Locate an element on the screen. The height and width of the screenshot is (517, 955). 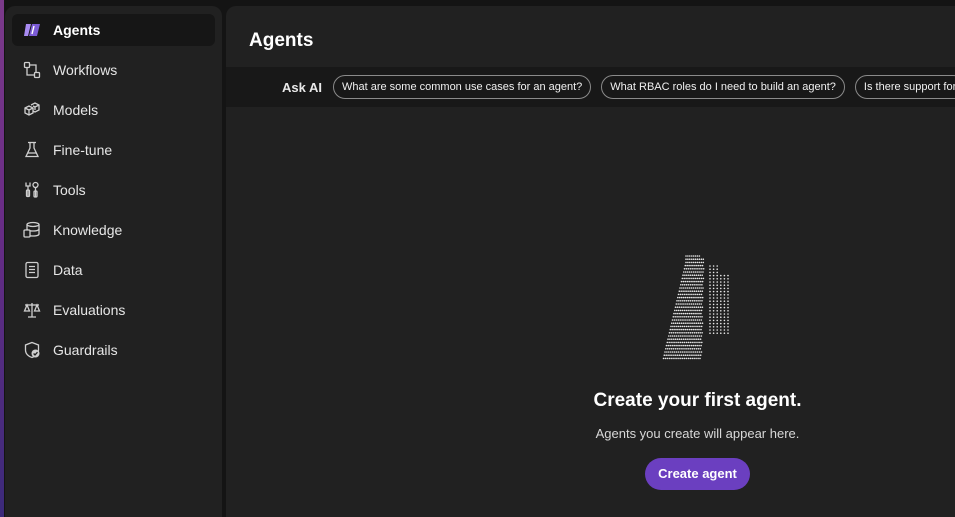
page-title: Agents is located at coordinates (281, 40).